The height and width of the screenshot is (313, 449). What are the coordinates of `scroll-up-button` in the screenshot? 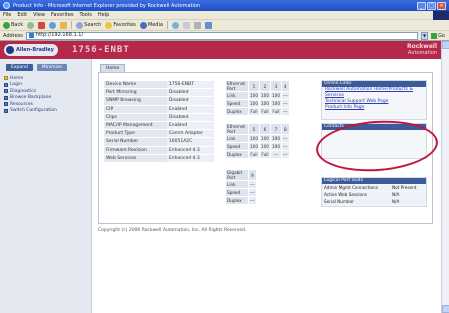 It's located at (445, 45).